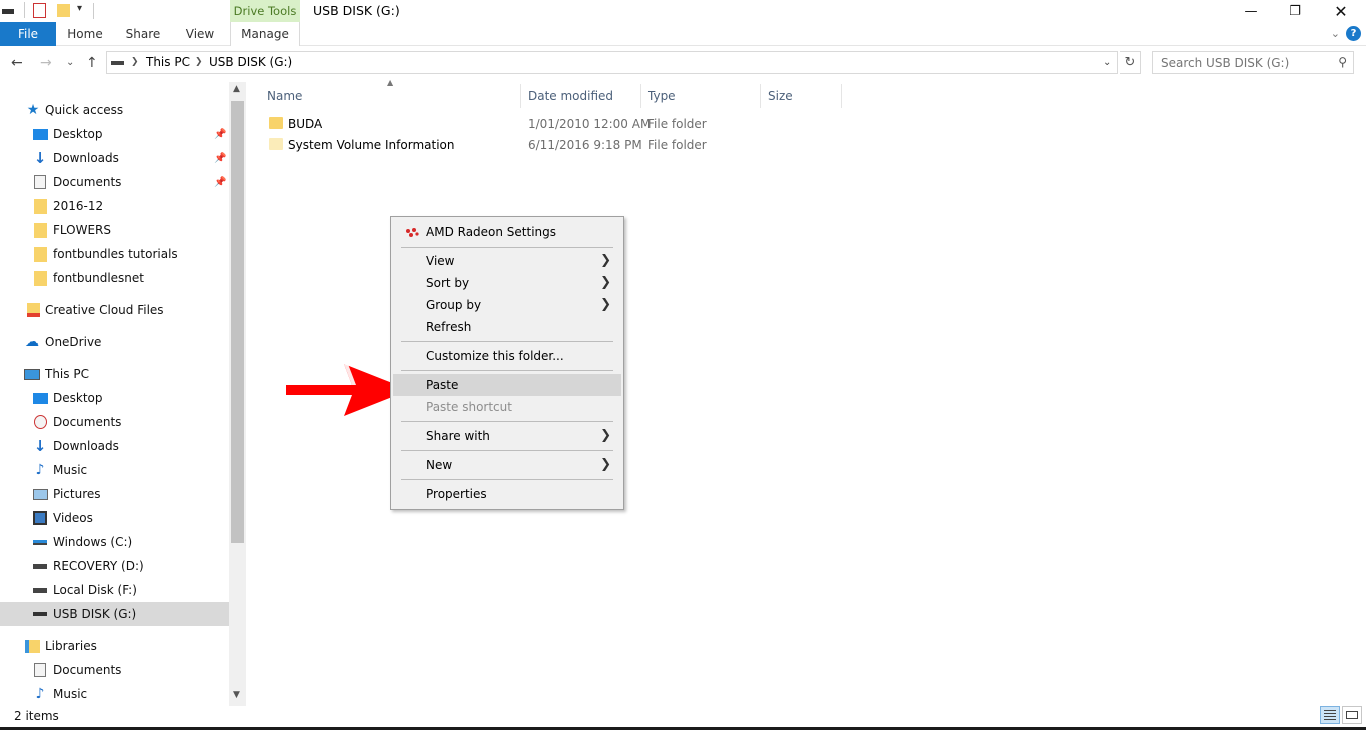 The height and width of the screenshot is (730, 1366). Describe the element at coordinates (8, 11) in the screenshot. I see `drive-icon` at that location.